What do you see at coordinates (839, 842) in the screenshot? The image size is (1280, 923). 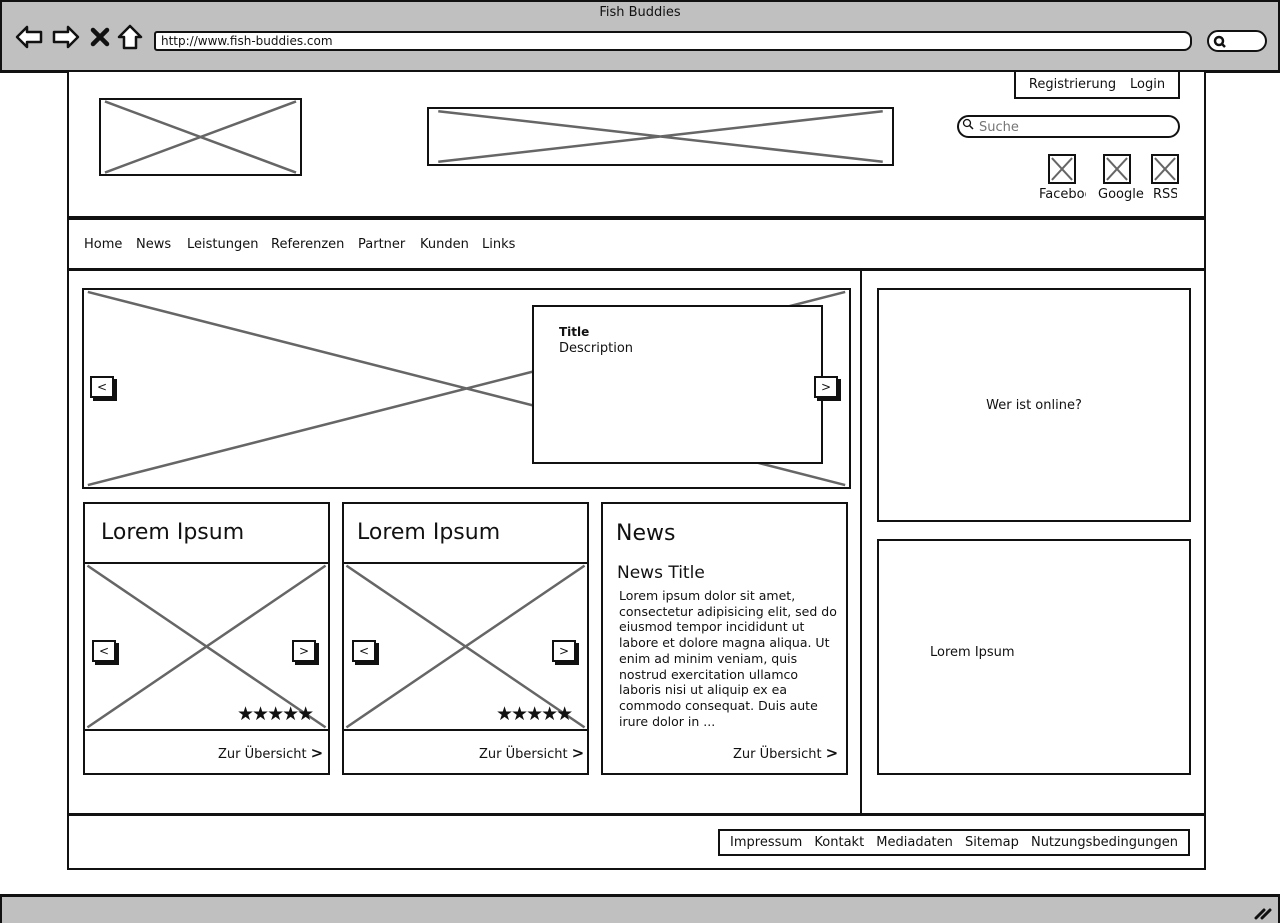 I see `footer-link-kontakt: Kontakt` at bounding box center [839, 842].